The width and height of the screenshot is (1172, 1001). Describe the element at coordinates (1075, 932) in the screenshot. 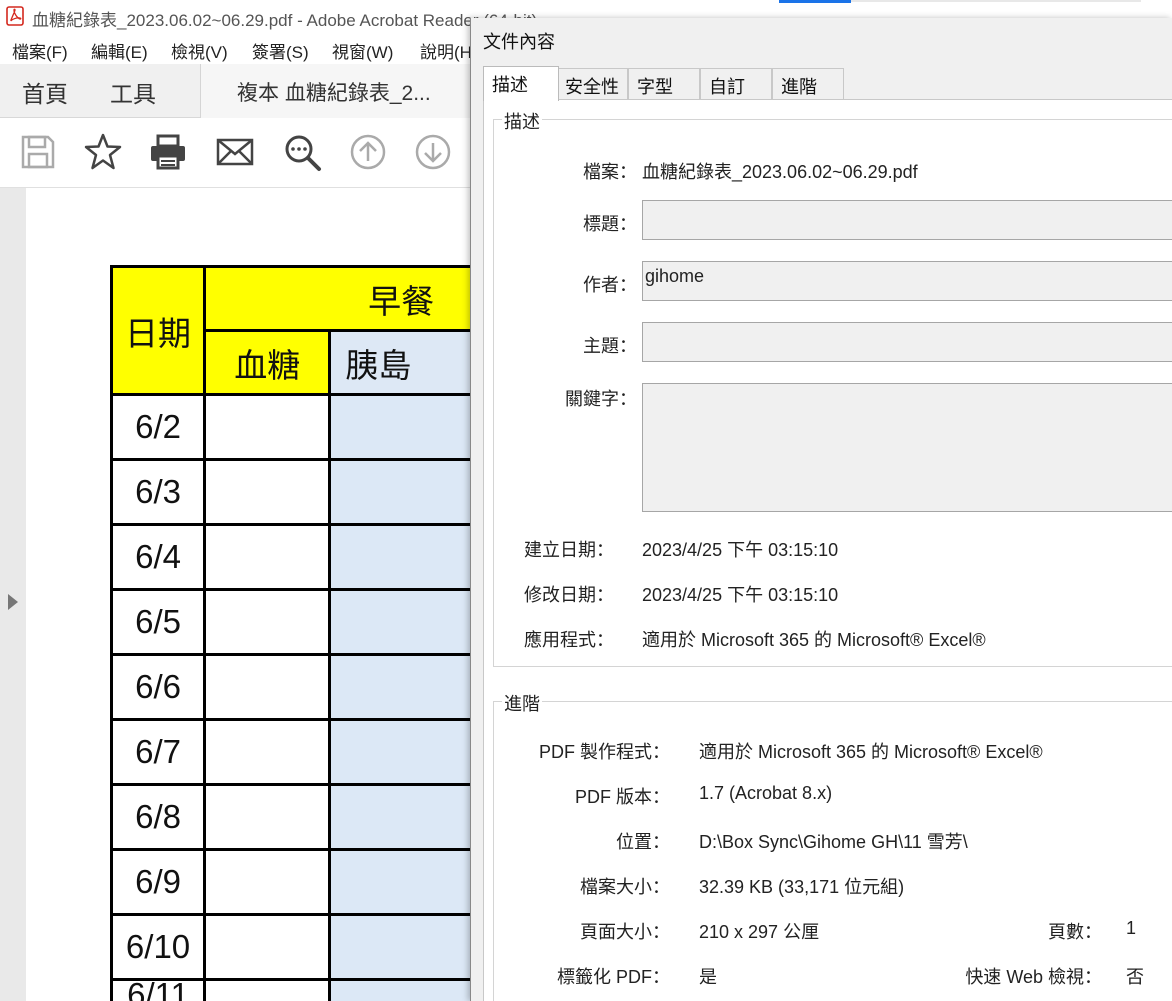

I see `pages-label: 頁數：` at that location.